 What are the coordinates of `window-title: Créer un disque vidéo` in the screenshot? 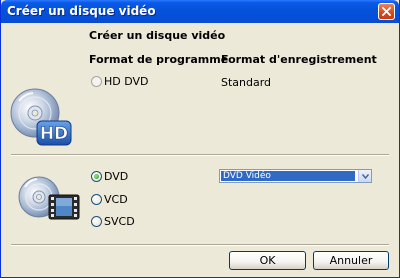 It's located at (81, 11).